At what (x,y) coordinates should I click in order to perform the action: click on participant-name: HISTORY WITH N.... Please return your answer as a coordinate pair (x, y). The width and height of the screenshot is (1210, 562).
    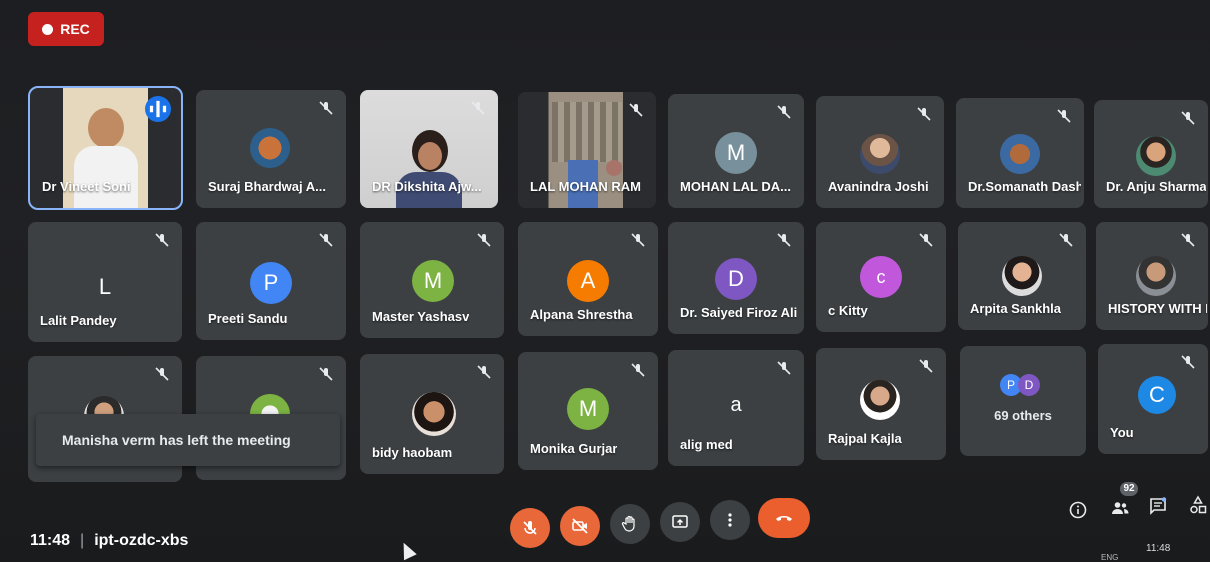
    Looking at the image, I should click on (1157, 308).